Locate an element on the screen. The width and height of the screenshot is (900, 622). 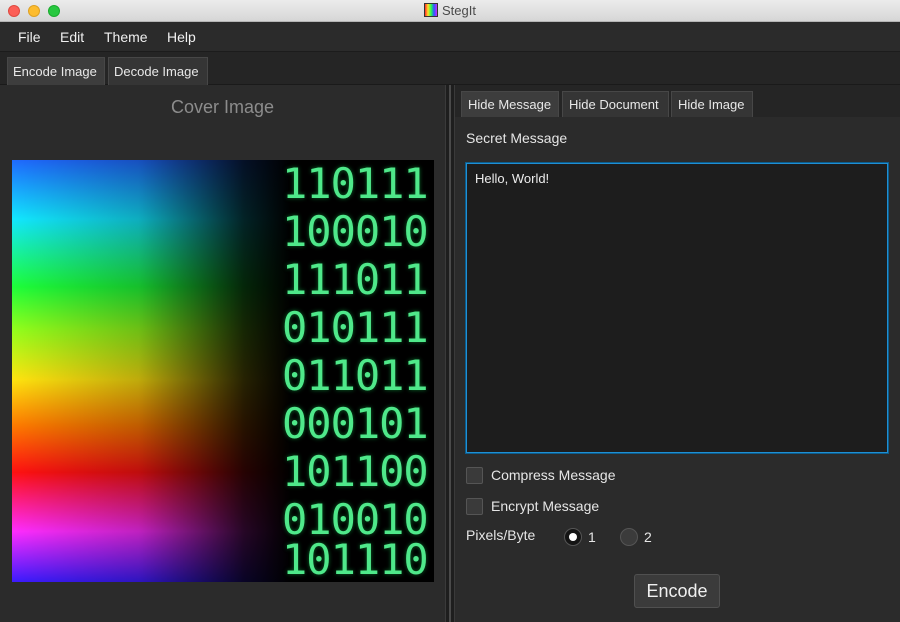
binary-row: 000101 is located at coordinates (355, 423).